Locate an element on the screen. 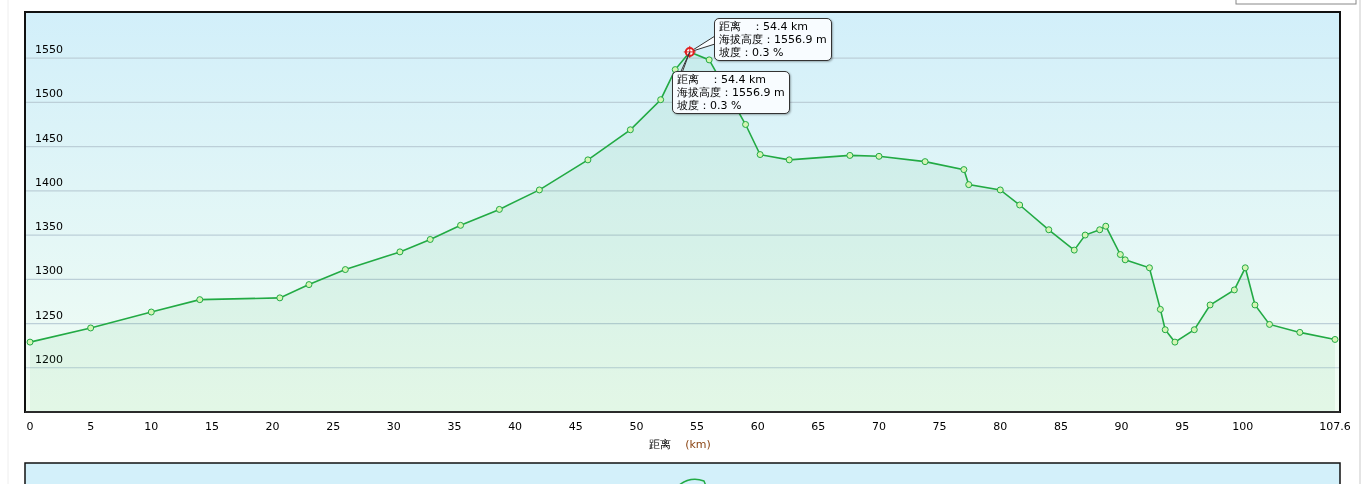 The width and height of the screenshot is (1365, 484). x-tick-label: 60 is located at coordinates (757, 426).